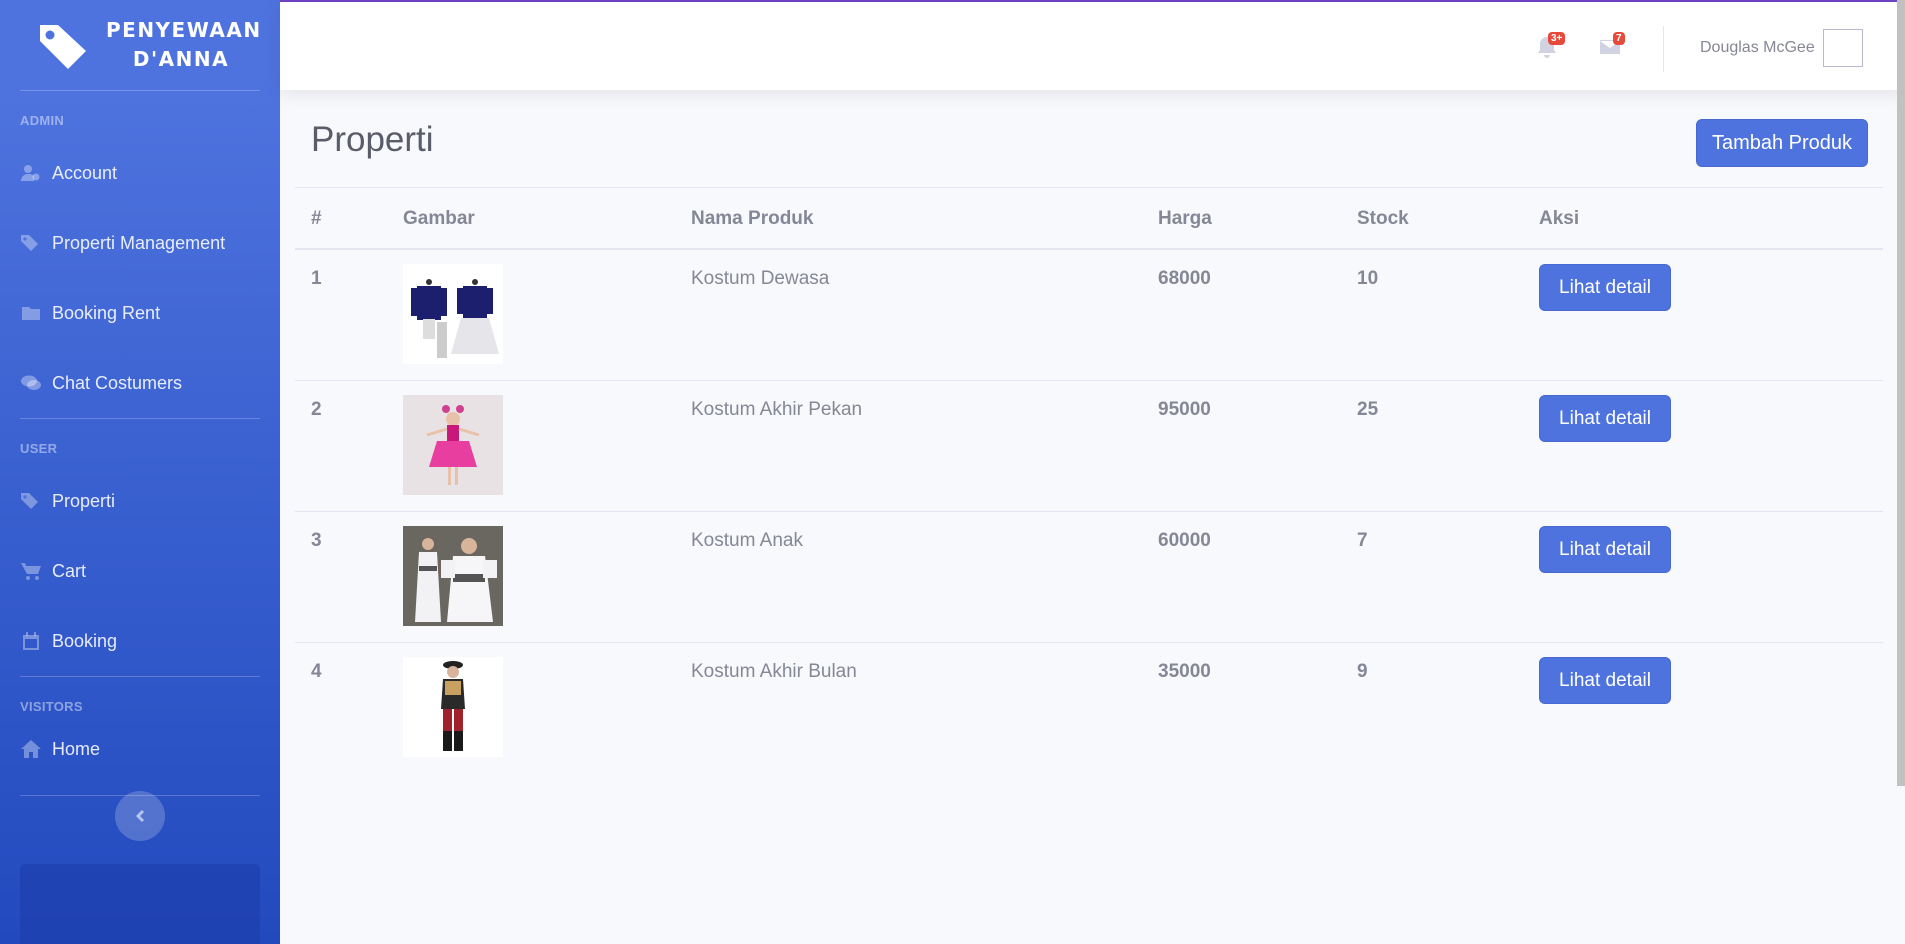 This screenshot has height=944, width=1905. I want to click on calendar-icon, so click(31, 641).